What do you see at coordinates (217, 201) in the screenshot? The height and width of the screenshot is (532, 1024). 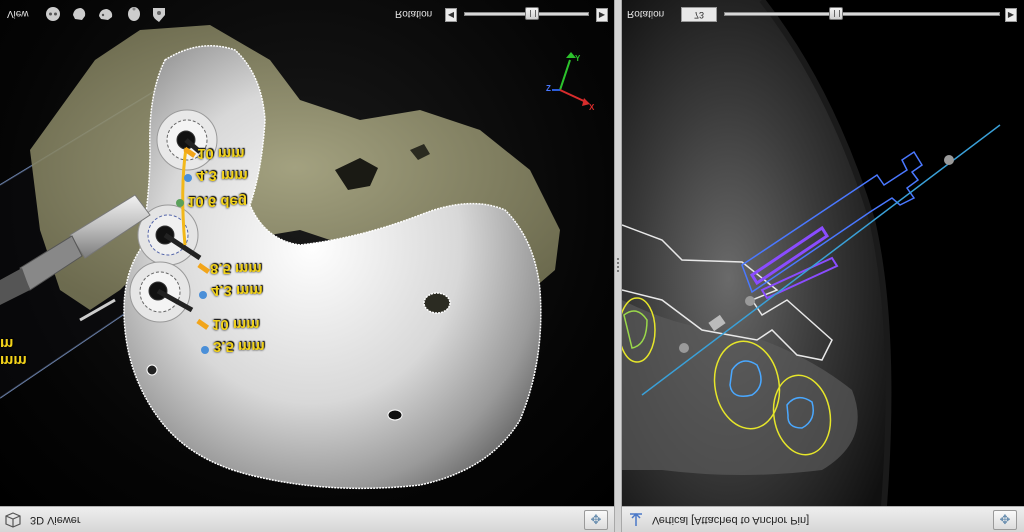 I see `measurement-label: 10.6 deg` at bounding box center [217, 201].